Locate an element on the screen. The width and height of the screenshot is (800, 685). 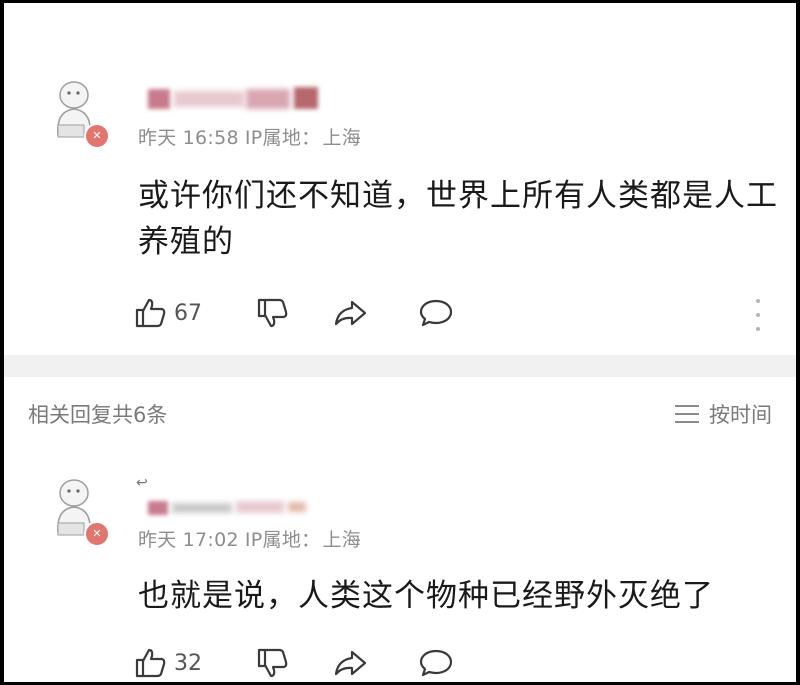
comment-meta: 昨天 17:02 IP属地： 上海 is located at coordinates (252, 538).